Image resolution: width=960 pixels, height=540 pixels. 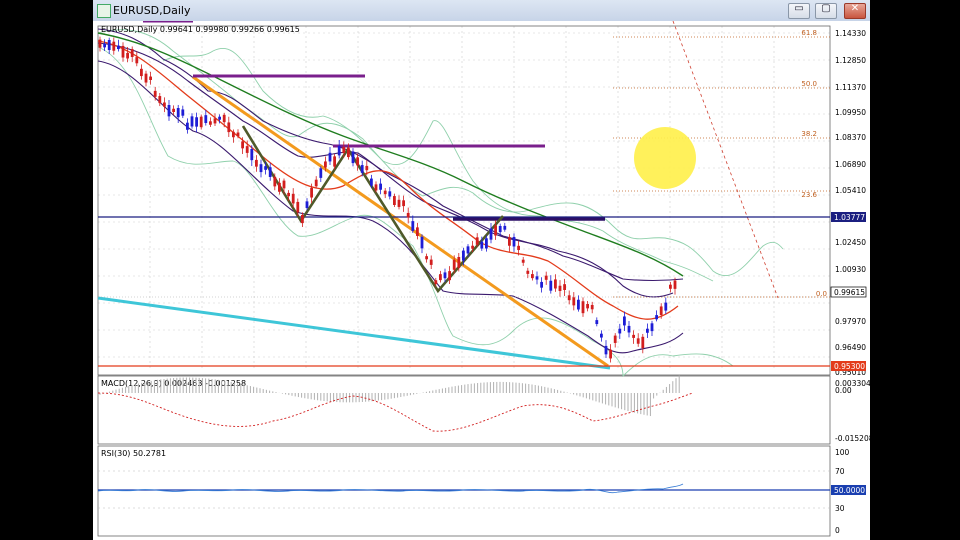 I want to click on window-title: EURUSD,Daily, so click(x=152, y=10).